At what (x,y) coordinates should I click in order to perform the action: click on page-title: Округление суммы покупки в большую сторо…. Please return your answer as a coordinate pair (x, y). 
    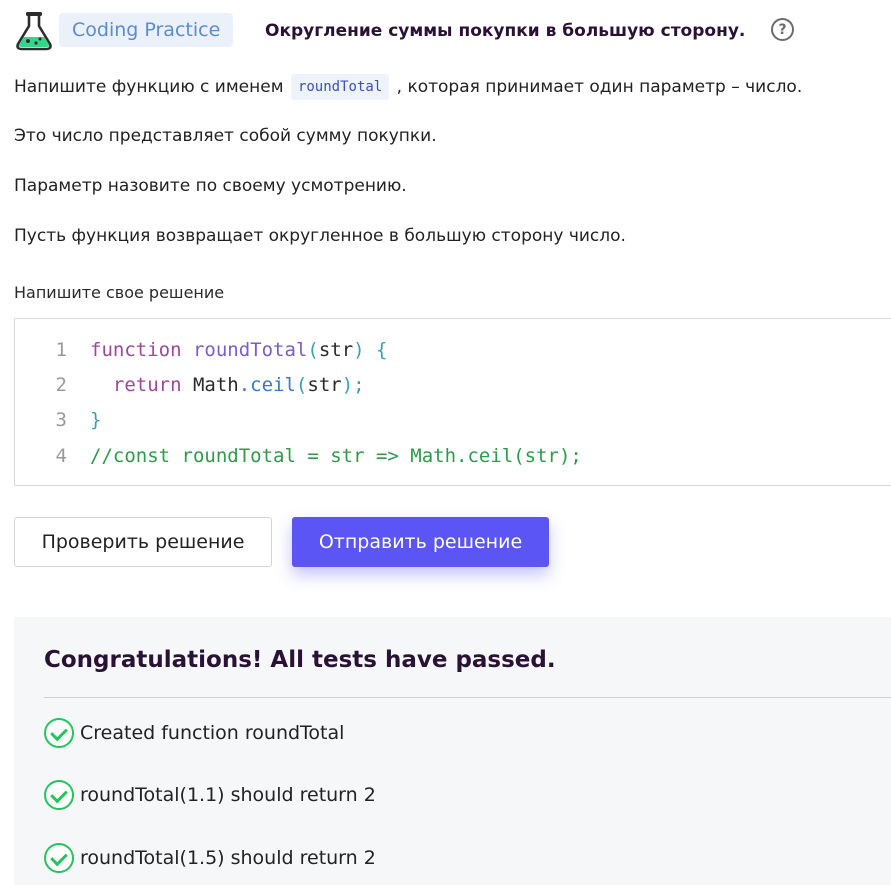
    Looking at the image, I should click on (505, 31).